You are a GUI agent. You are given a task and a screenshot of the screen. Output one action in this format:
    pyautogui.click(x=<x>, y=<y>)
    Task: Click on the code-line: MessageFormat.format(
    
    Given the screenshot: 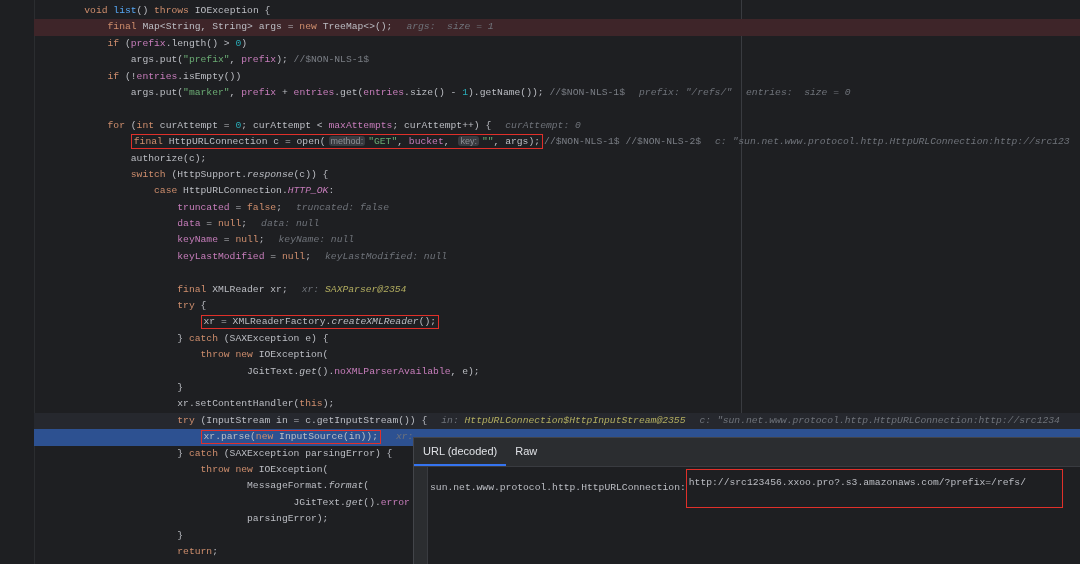 What is the action you would take?
    pyautogui.click(x=308, y=486)
    